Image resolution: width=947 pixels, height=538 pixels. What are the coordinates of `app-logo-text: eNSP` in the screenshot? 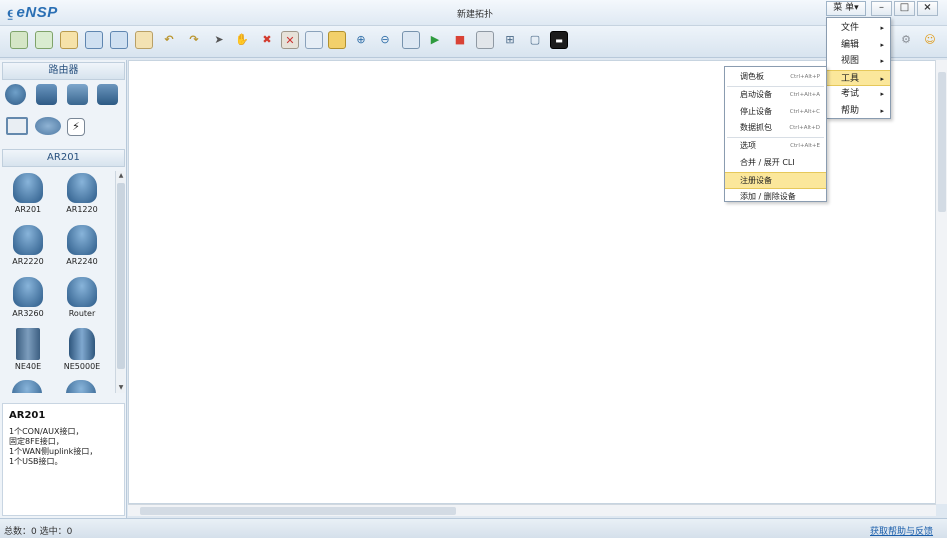 It's located at (37, 12).